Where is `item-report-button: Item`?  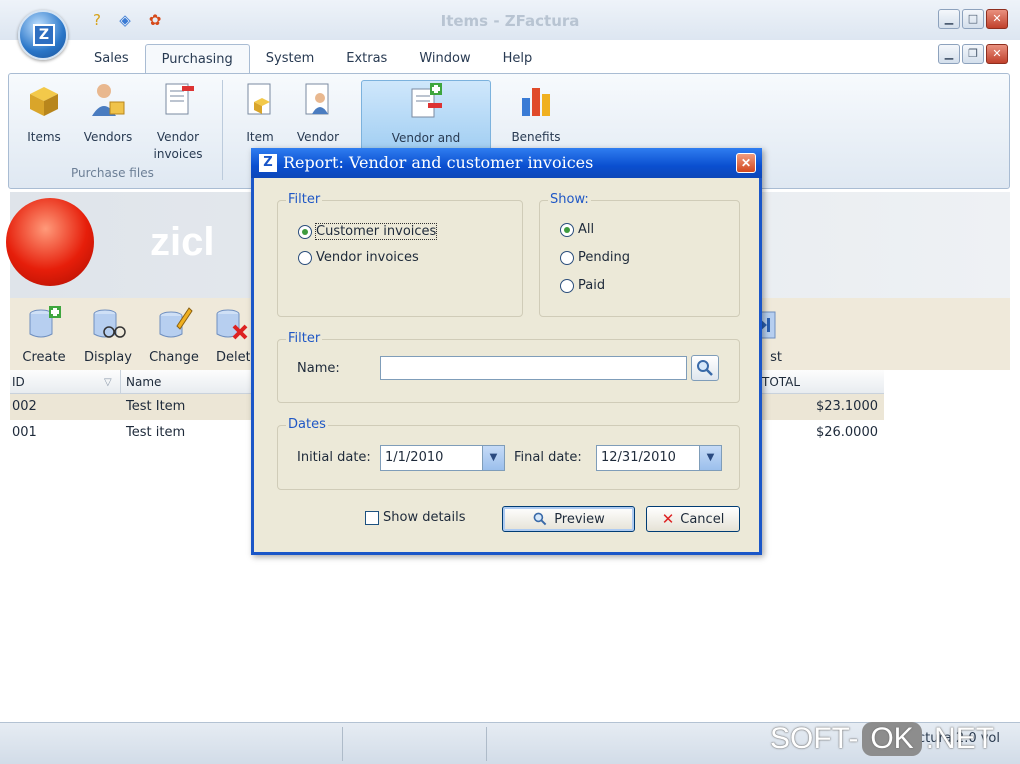
item-report-button: Item is located at coordinates (260, 113).